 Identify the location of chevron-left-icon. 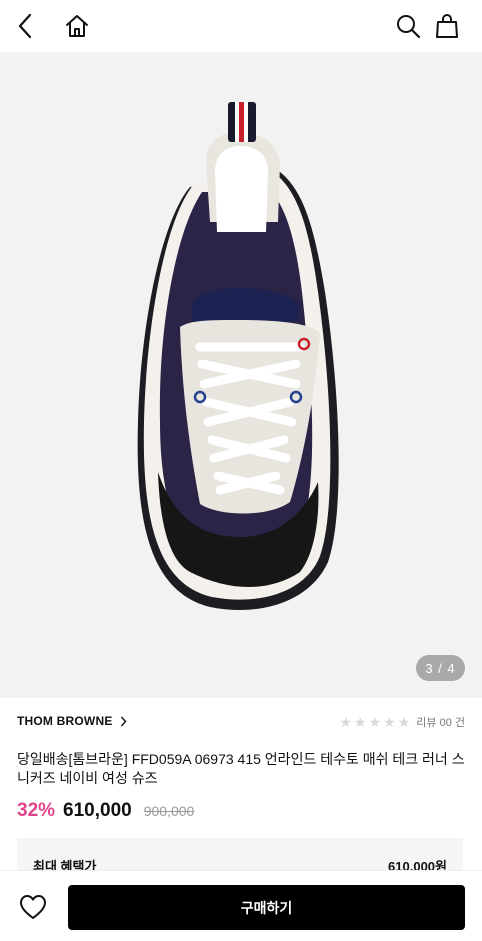
(26, 26).